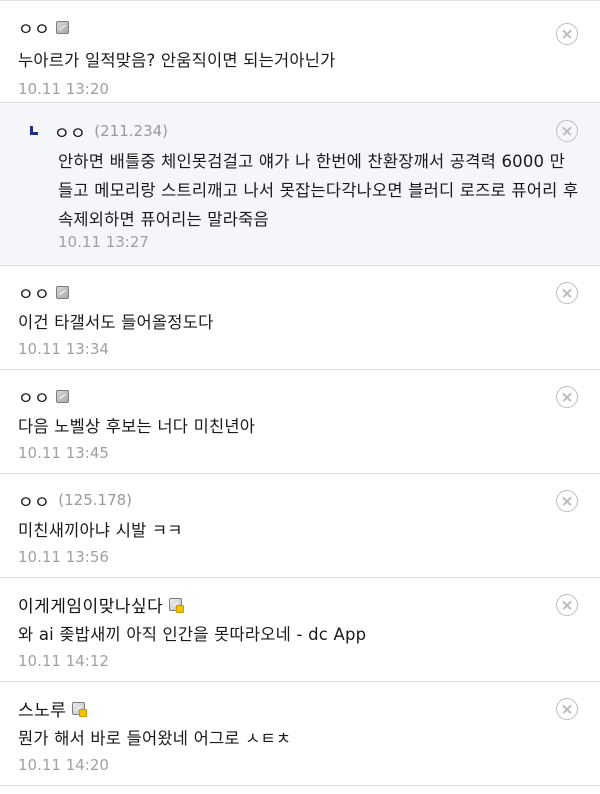 Image resolution: width=600 pixels, height=794 pixels. I want to click on comment-item: ㅇㅇ 이건 타갤서도 들어올정도다 10.11 13:34, so click(300, 318).